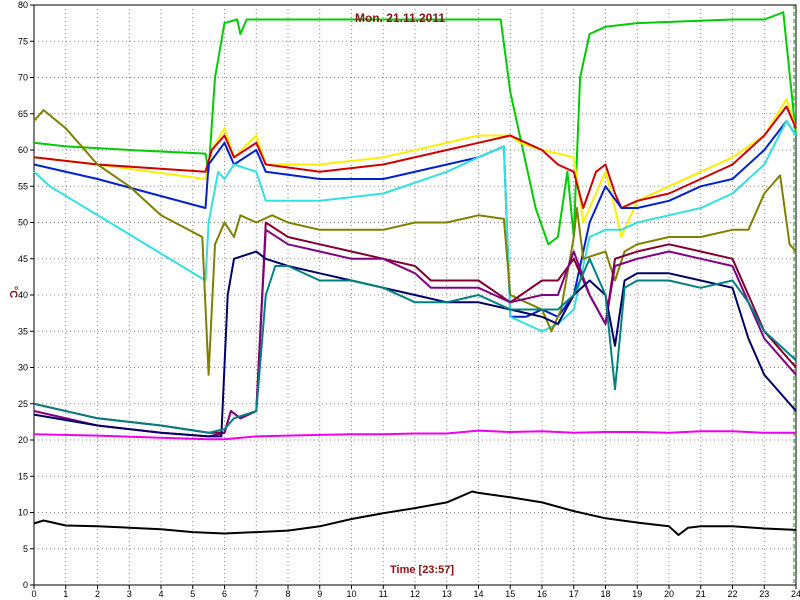 Image resolution: width=800 pixels, height=600 pixels. Describe the element at coordinates (23, 186) in the screenshot. I see `y-tick-label: 55` at that location.